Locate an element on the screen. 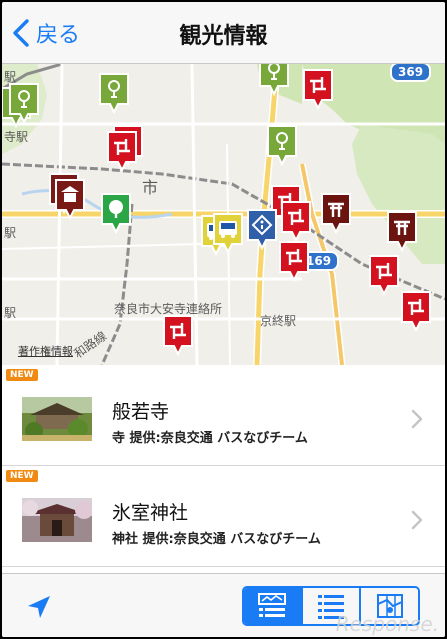 This screenshot has width=447, height=639. hall-map-pin is located at coordinates (70, 199).